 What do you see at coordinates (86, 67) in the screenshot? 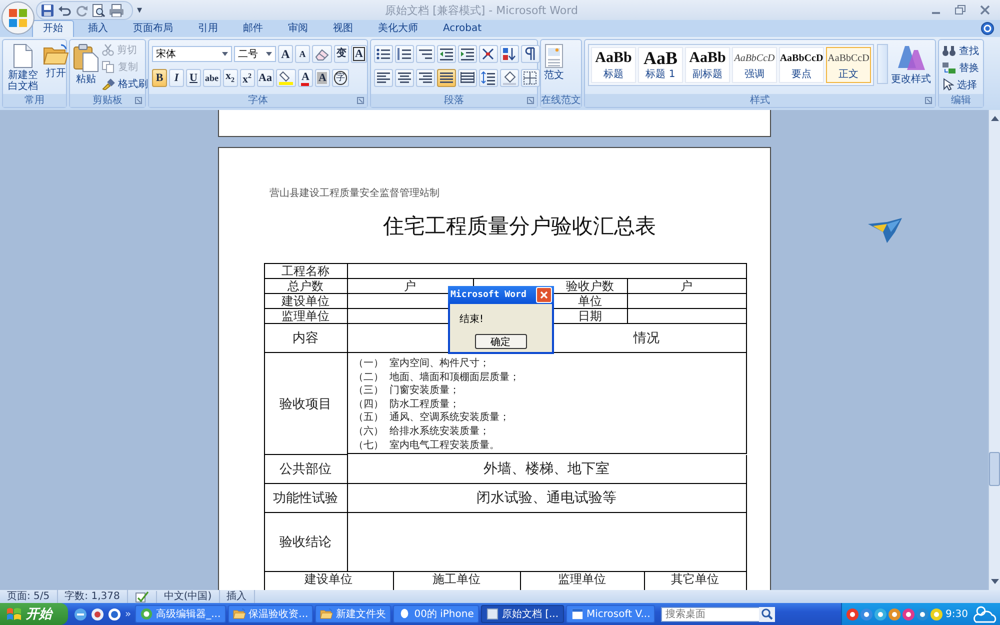
I see `paste-button: 粘贴` at bounding box center [86, 67].